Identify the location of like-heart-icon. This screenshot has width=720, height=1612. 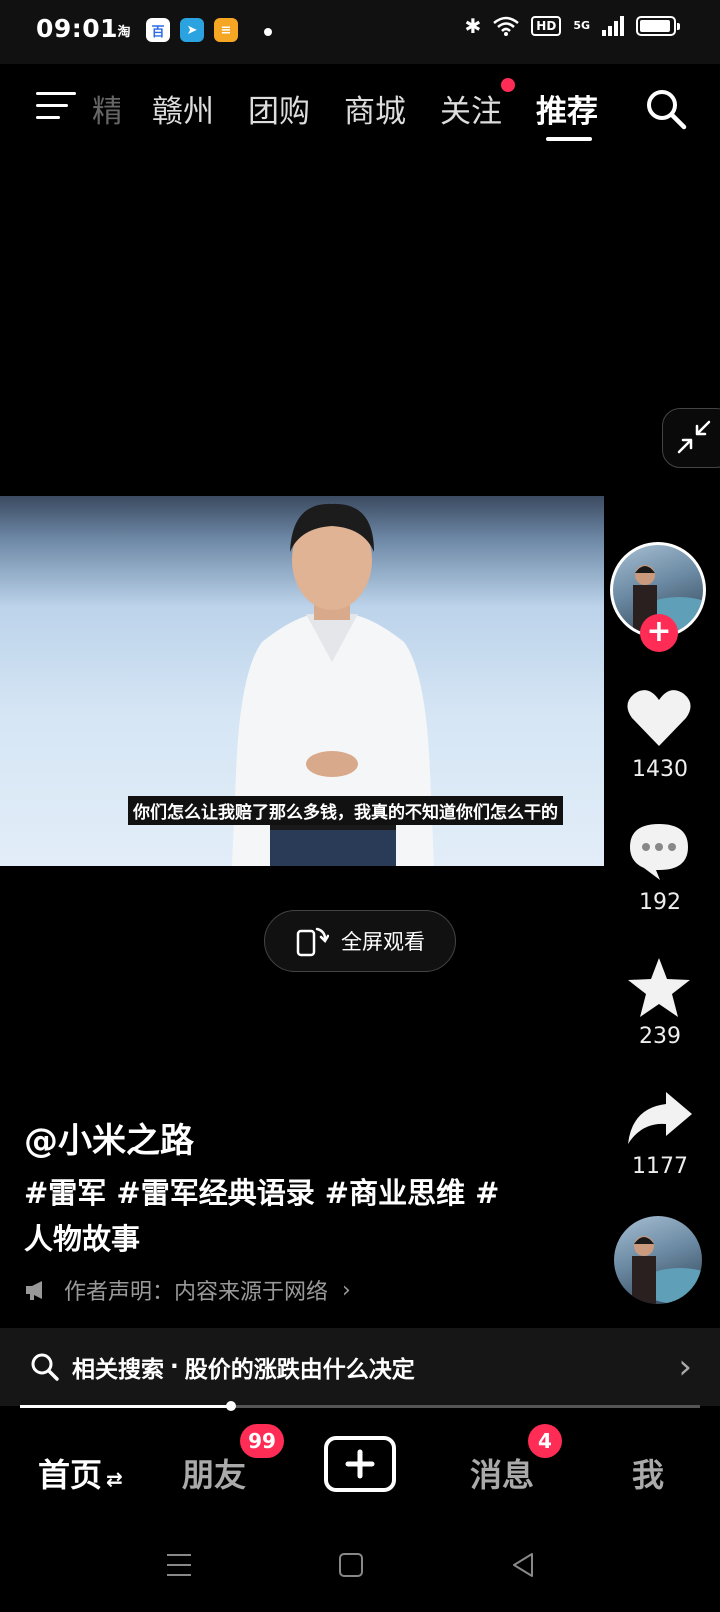
(659, 718).